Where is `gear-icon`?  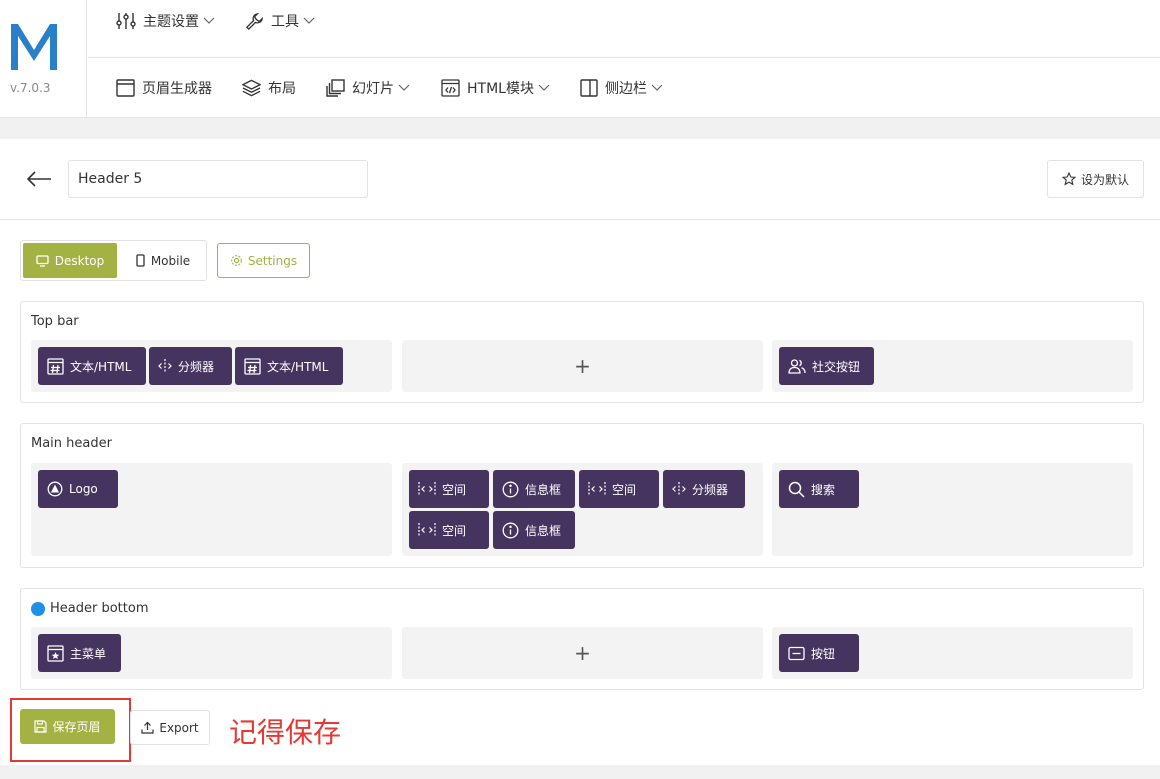 gear-icon is located at coordinates (236, 260).